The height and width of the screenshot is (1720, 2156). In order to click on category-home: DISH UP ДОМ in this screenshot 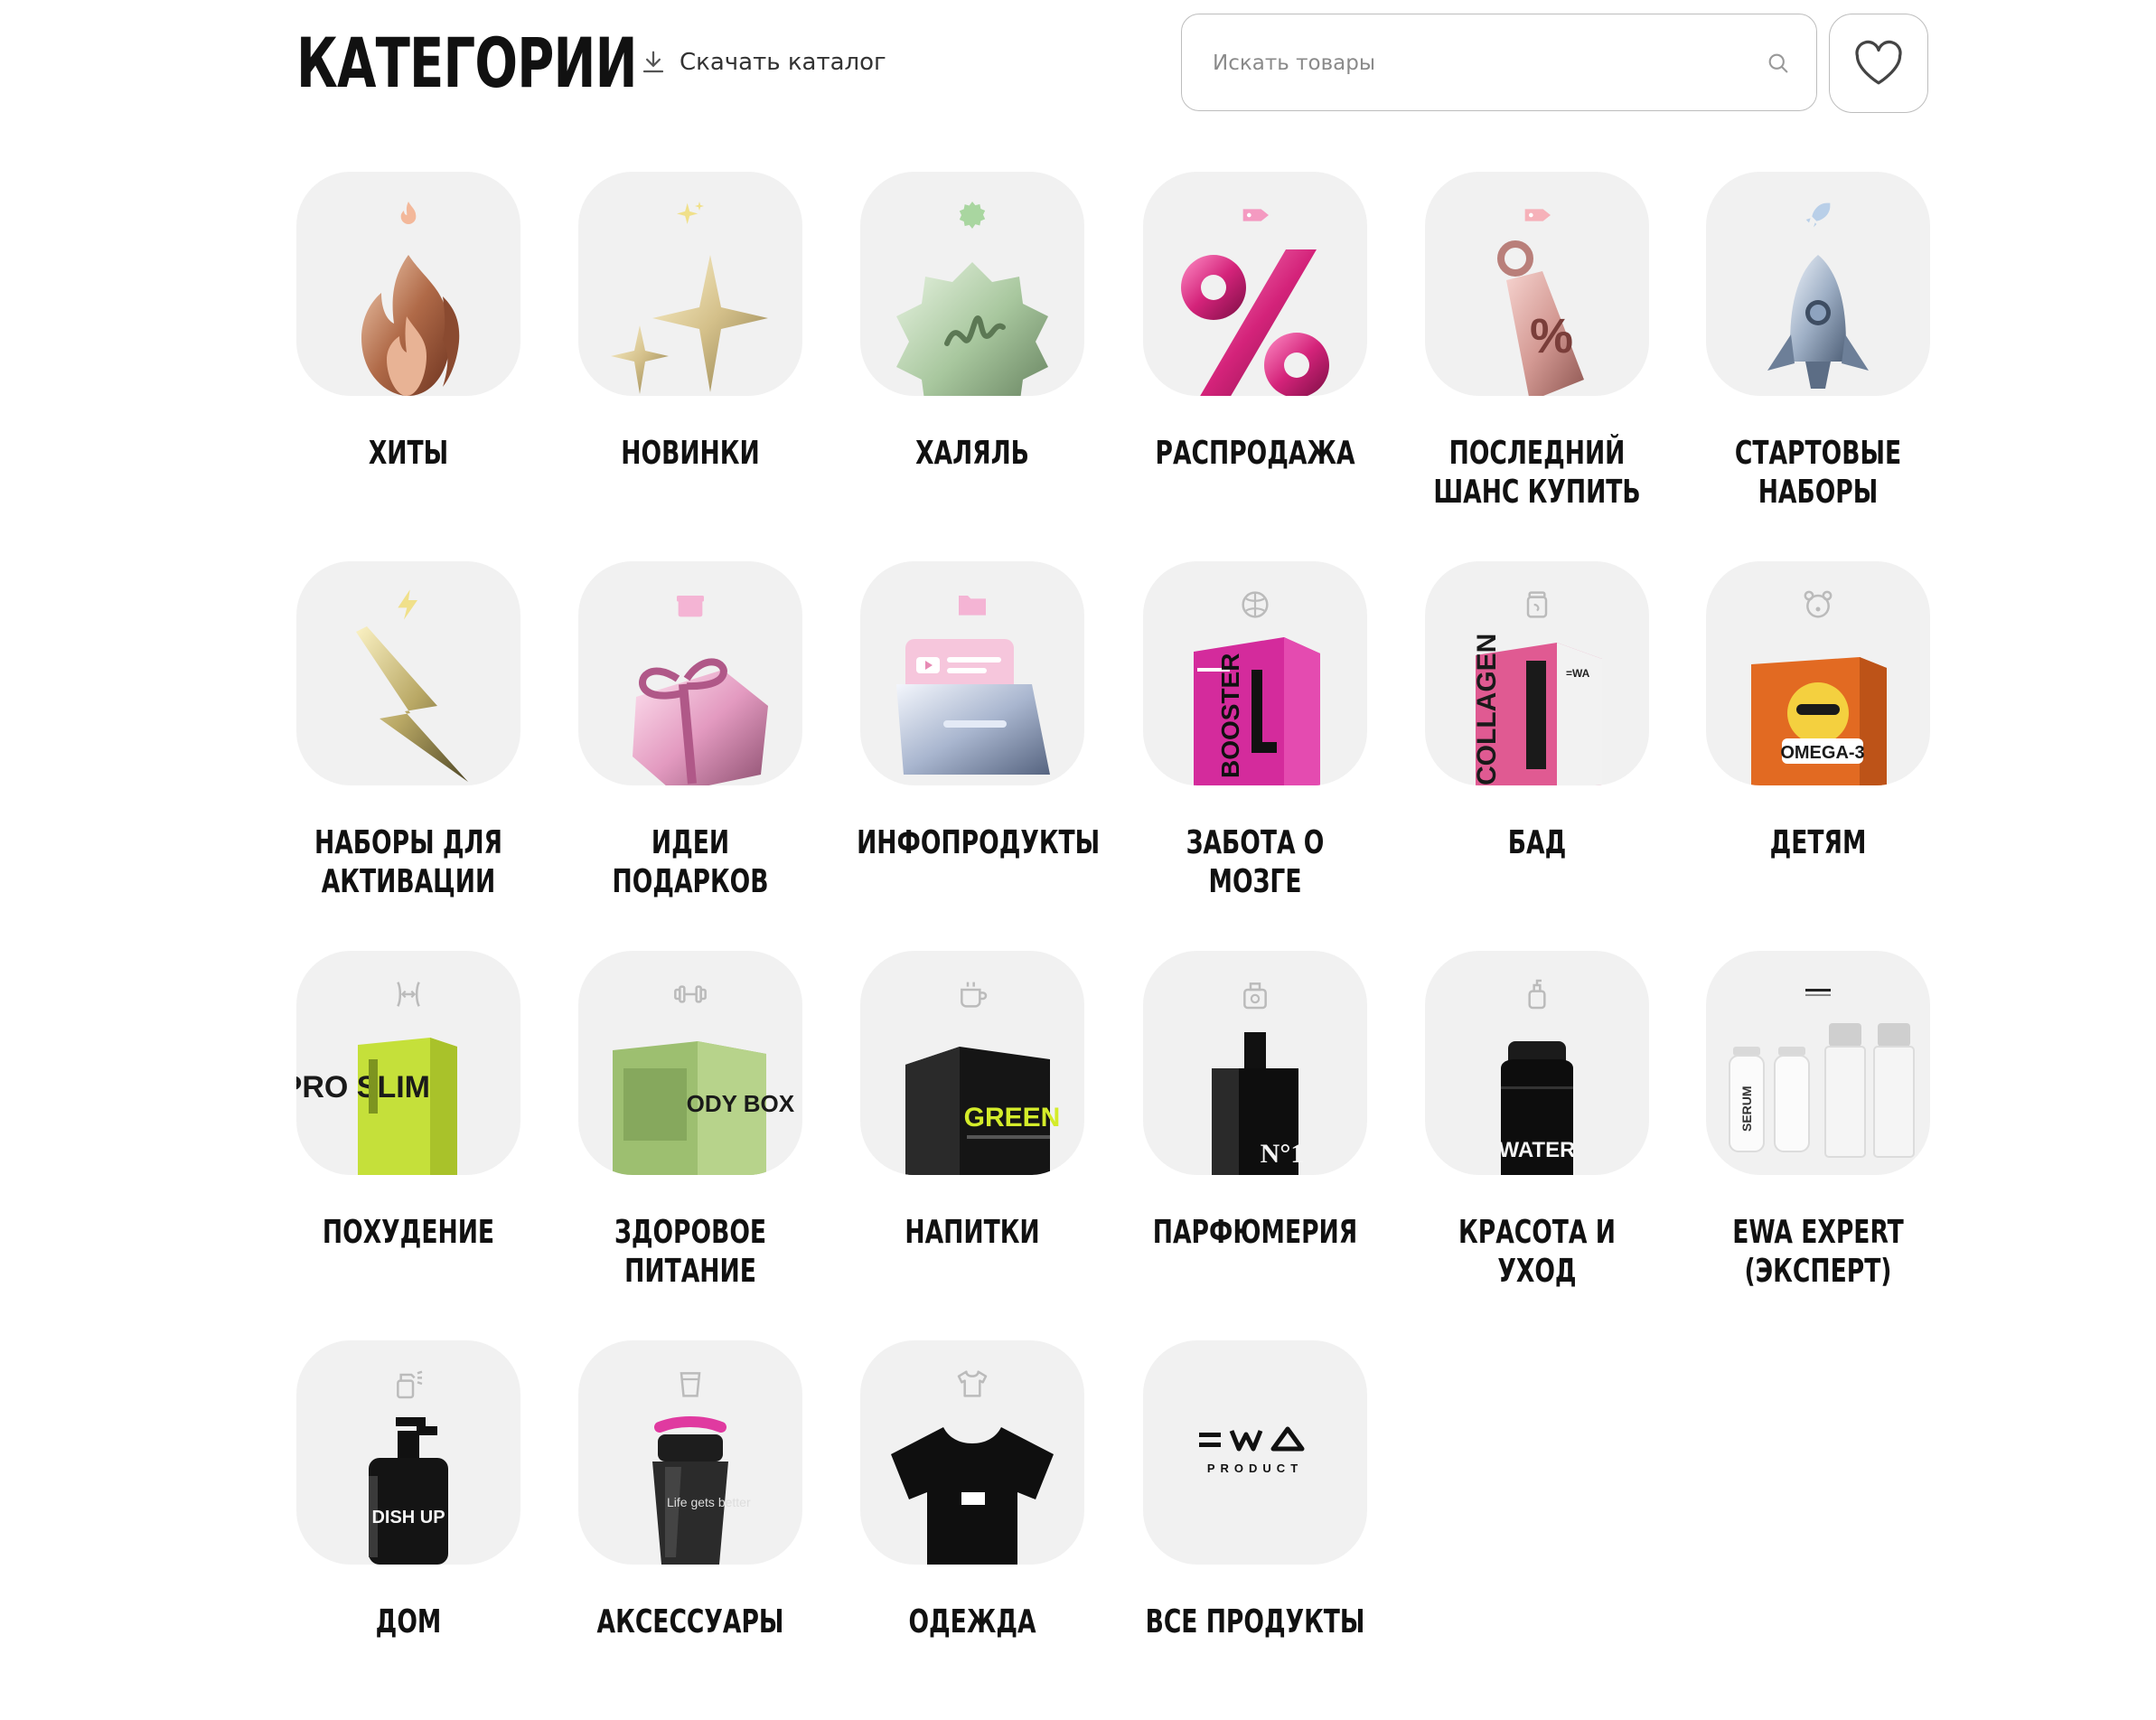, I will do `click(437, 1530)`.